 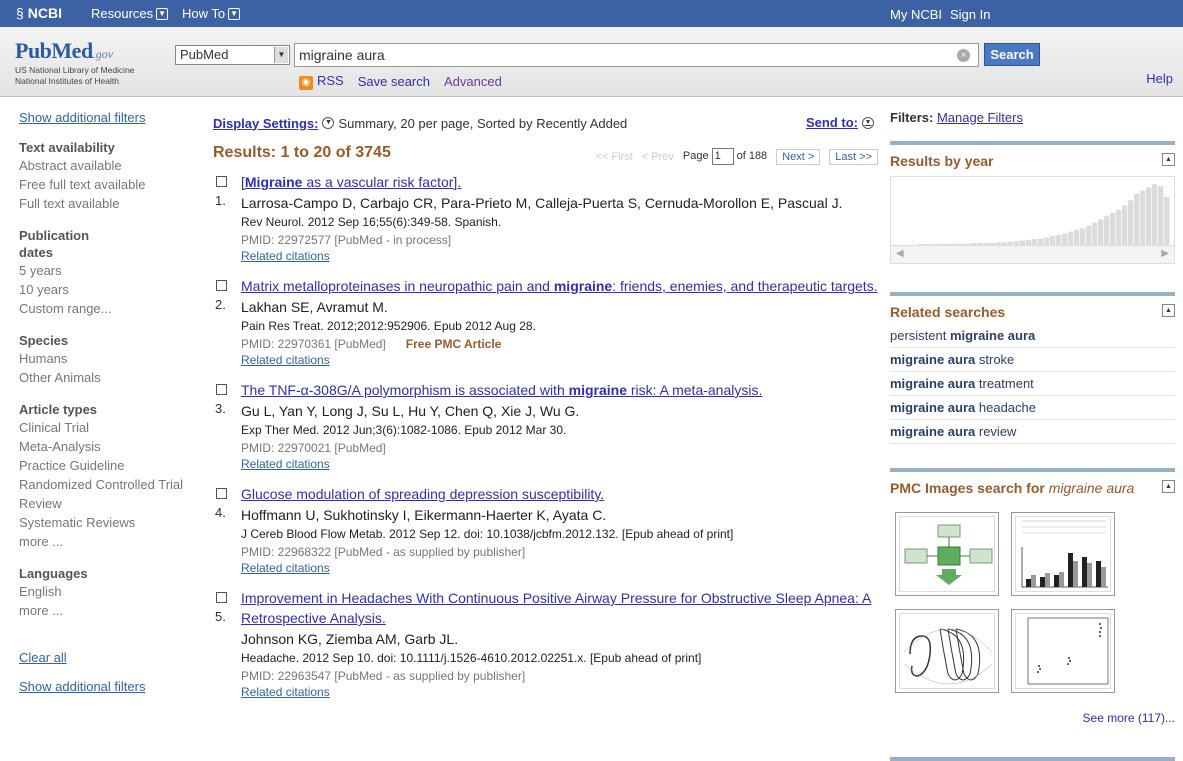 What do you see at coordinates (328, 123) in the screenshot?
I see `chevron-down-icon: ▼` at bounding box center [328, 123].